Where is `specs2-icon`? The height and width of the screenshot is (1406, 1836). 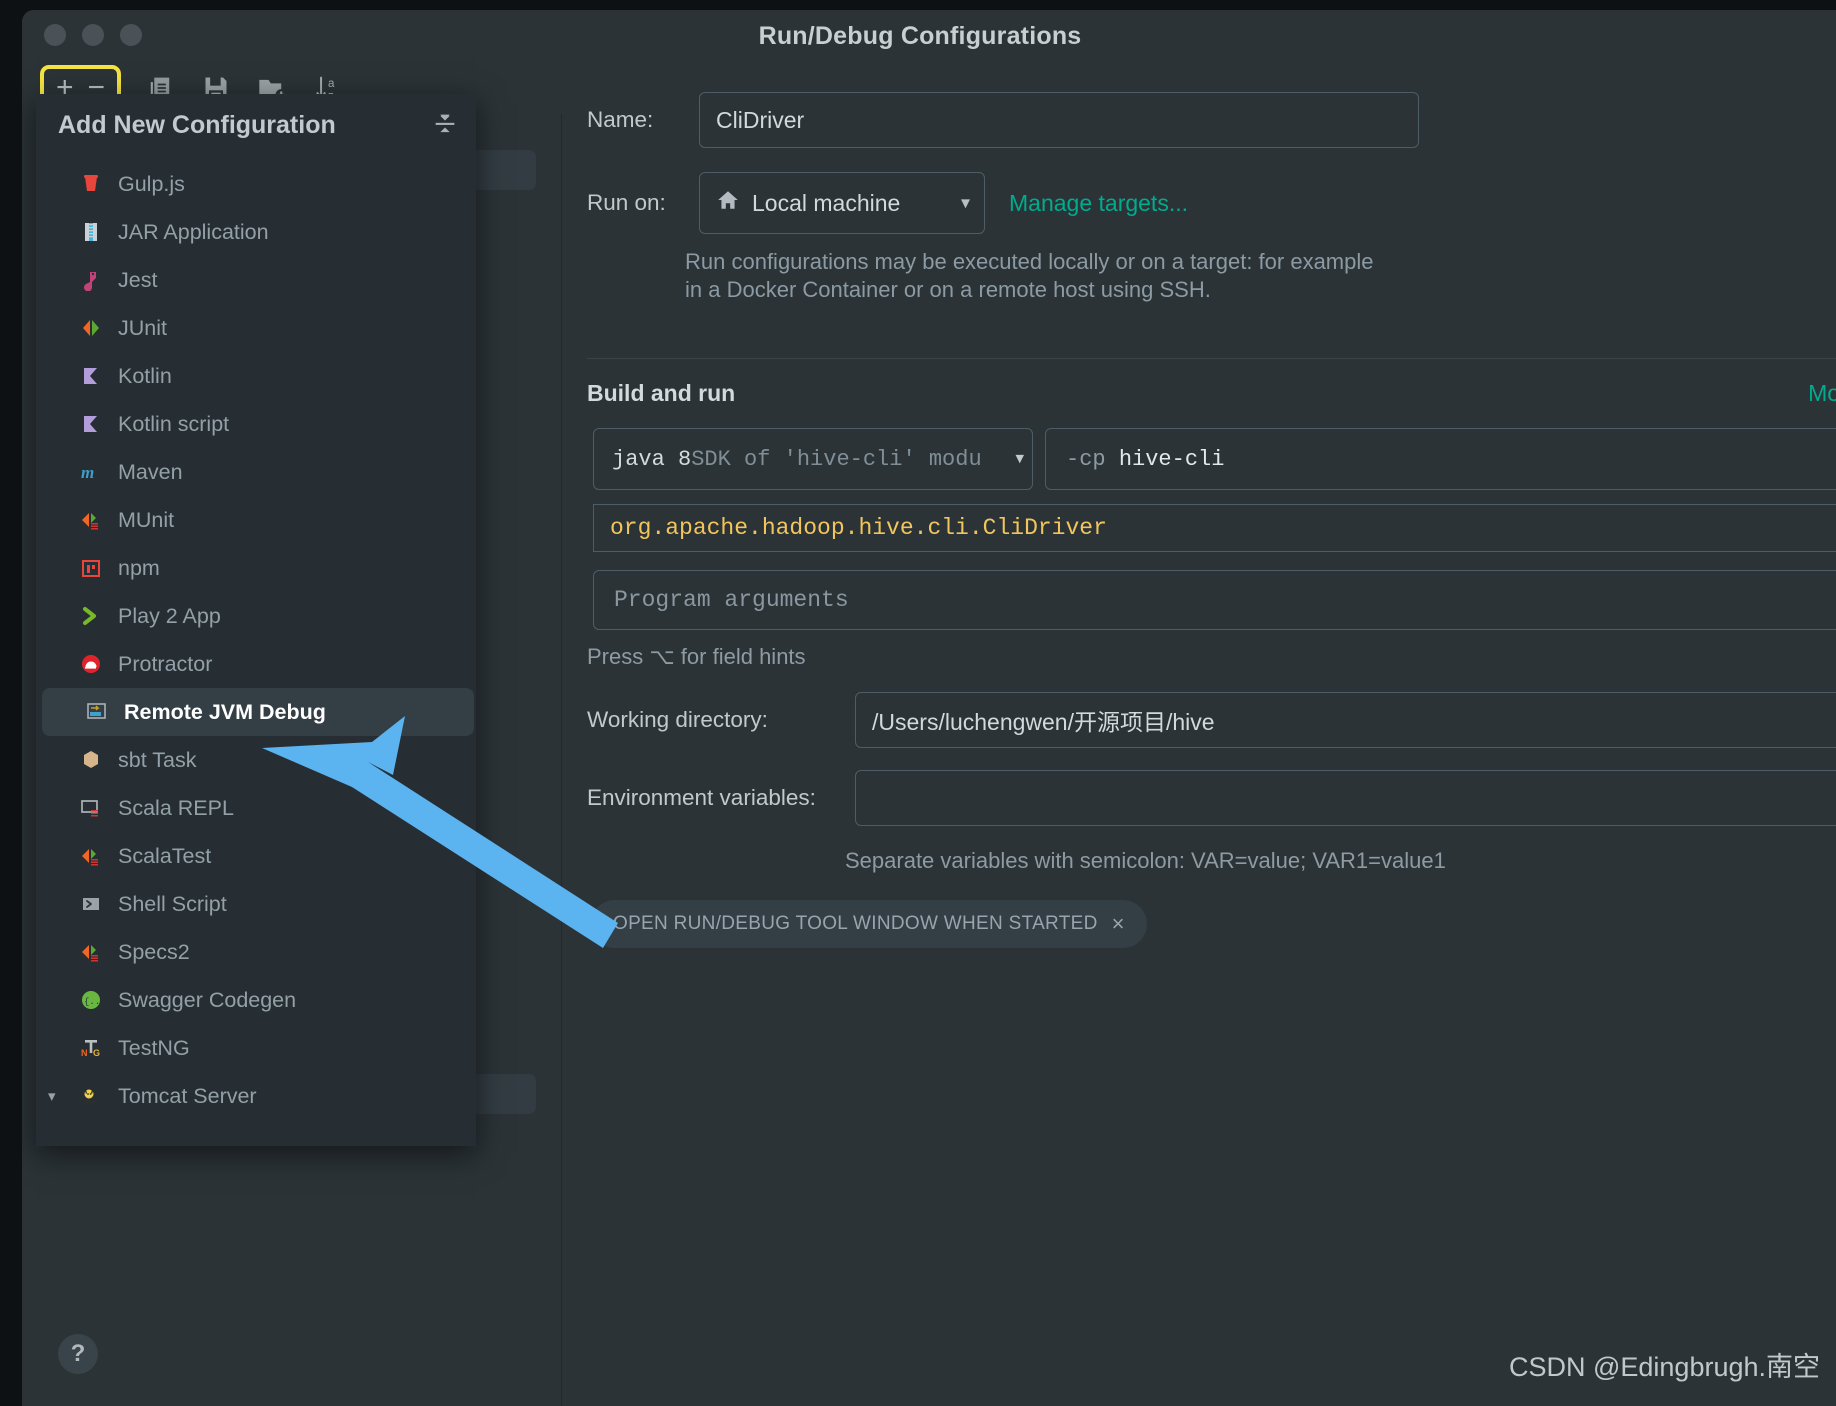
specs2-icon is located at coordinates (91, 952).